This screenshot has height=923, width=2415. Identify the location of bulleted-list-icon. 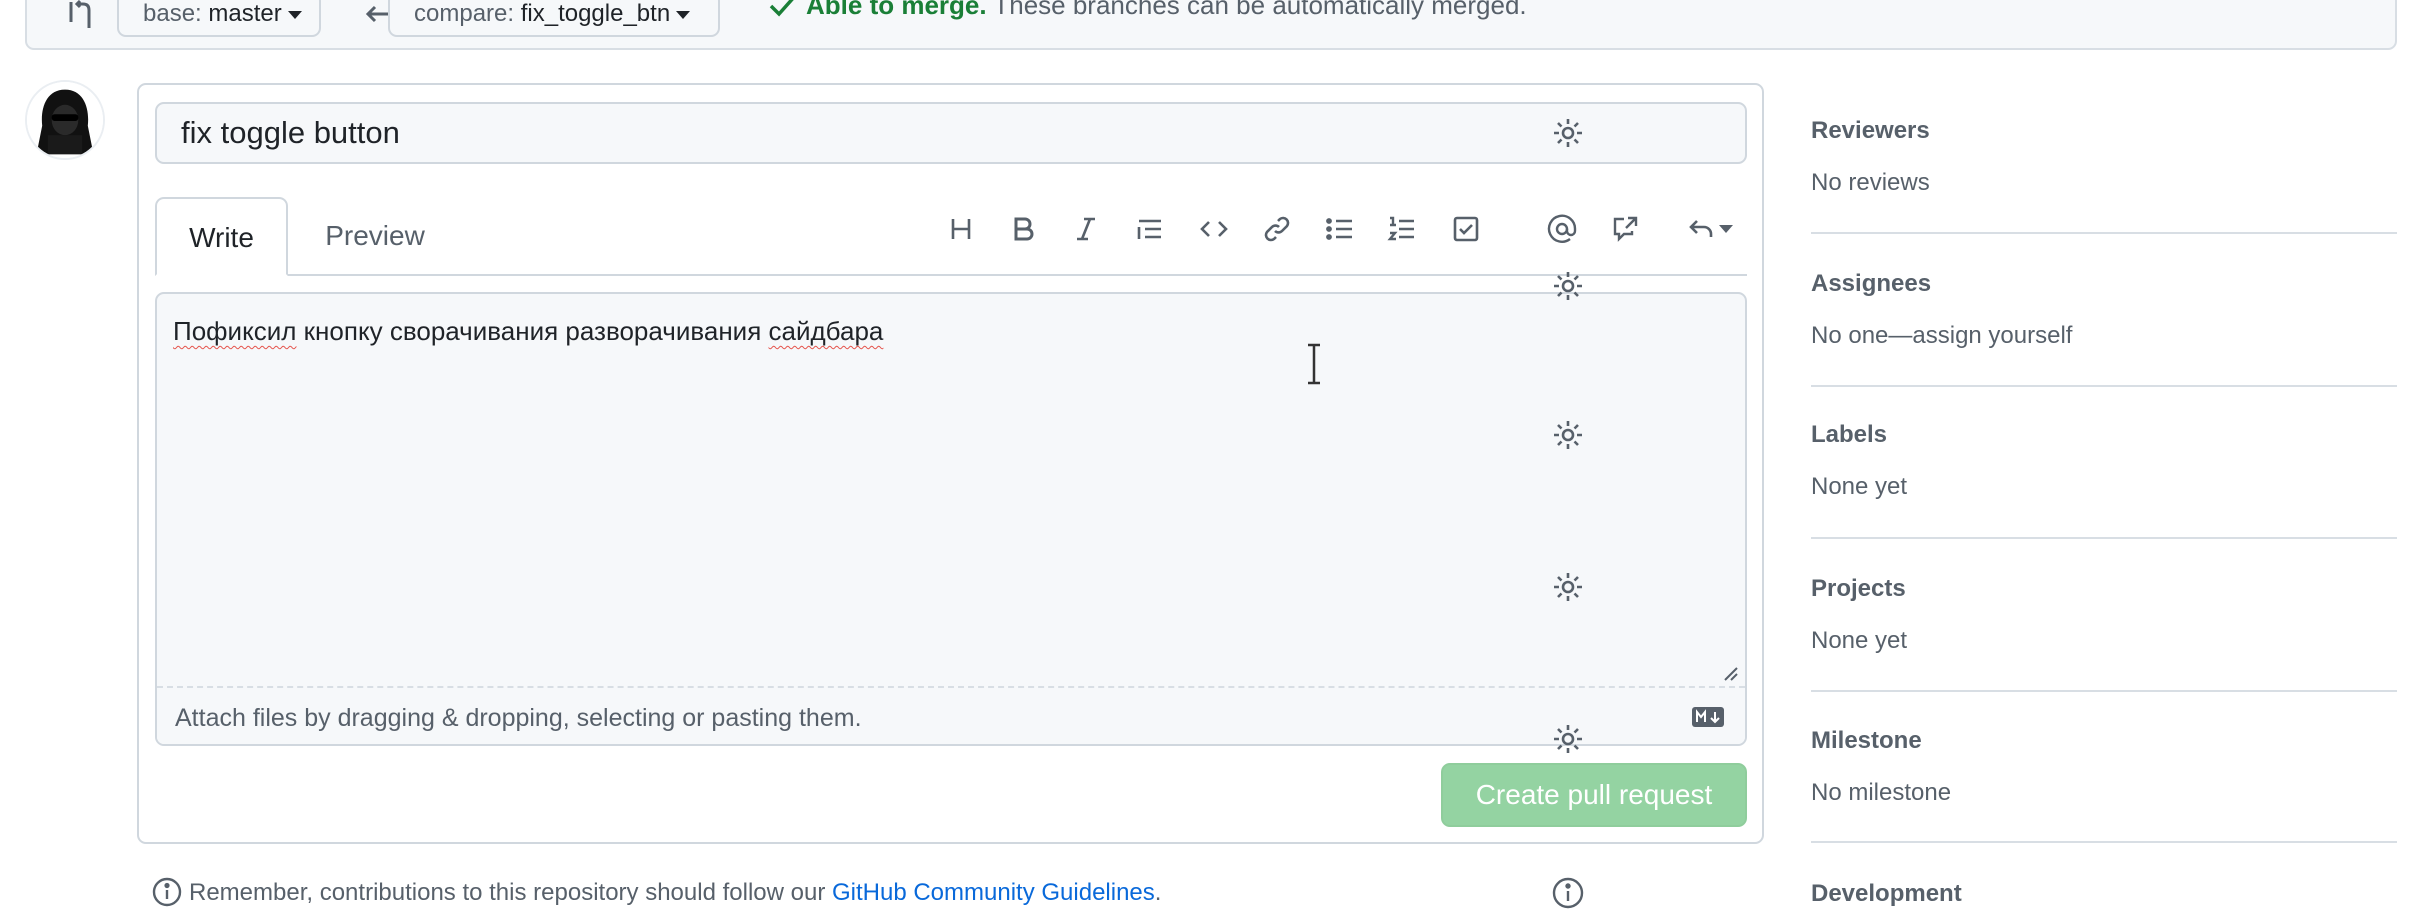
(1340, 229).